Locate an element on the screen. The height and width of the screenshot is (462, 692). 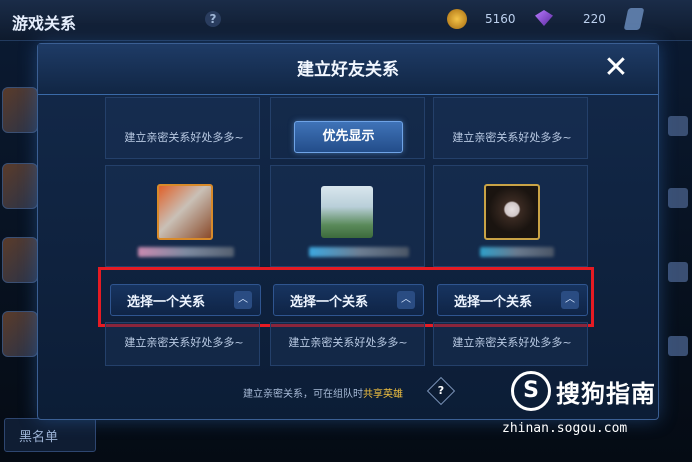
watermark-text: 搜狗指南 is located at coordinates (606, 394).